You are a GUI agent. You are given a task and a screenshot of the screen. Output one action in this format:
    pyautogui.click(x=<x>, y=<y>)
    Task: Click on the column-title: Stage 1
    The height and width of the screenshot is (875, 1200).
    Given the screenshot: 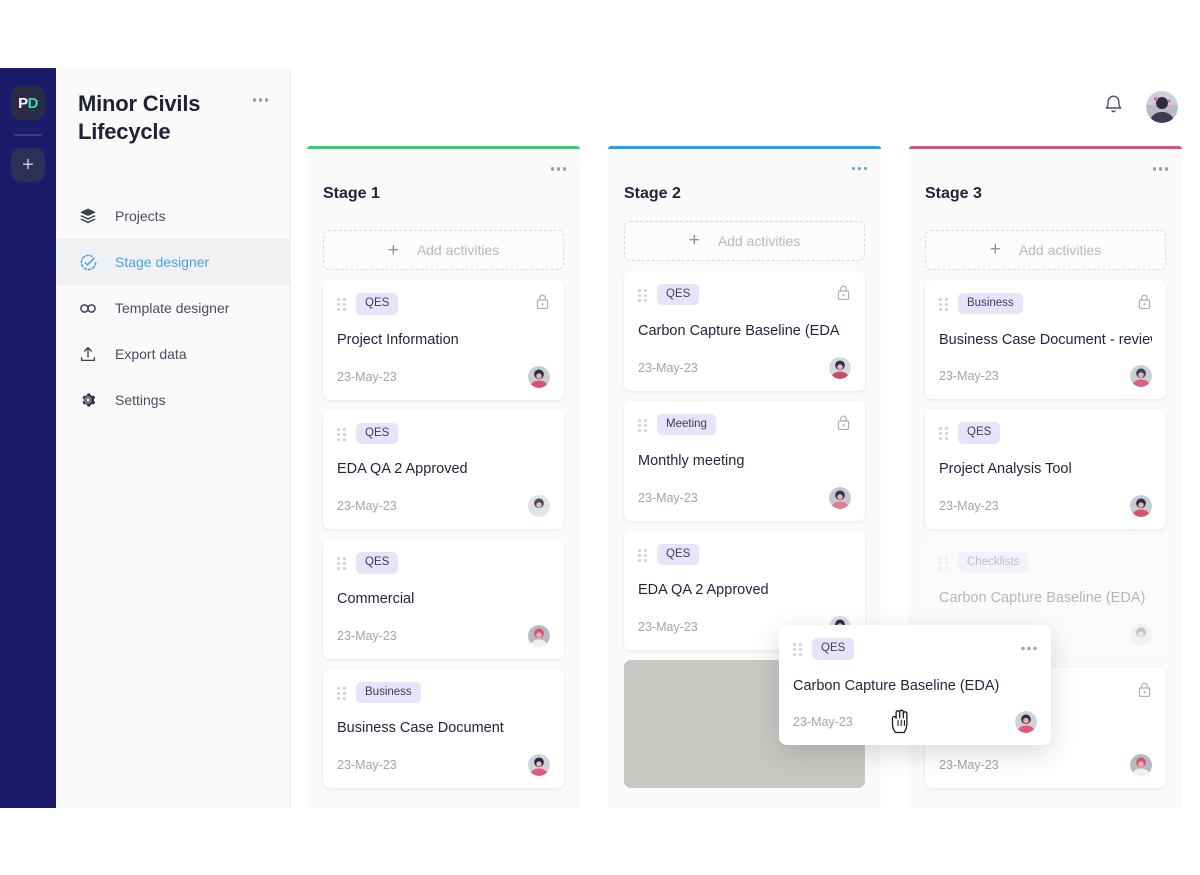 What is the action you would take?
    pyautogui.click(x=351, y=194)
    